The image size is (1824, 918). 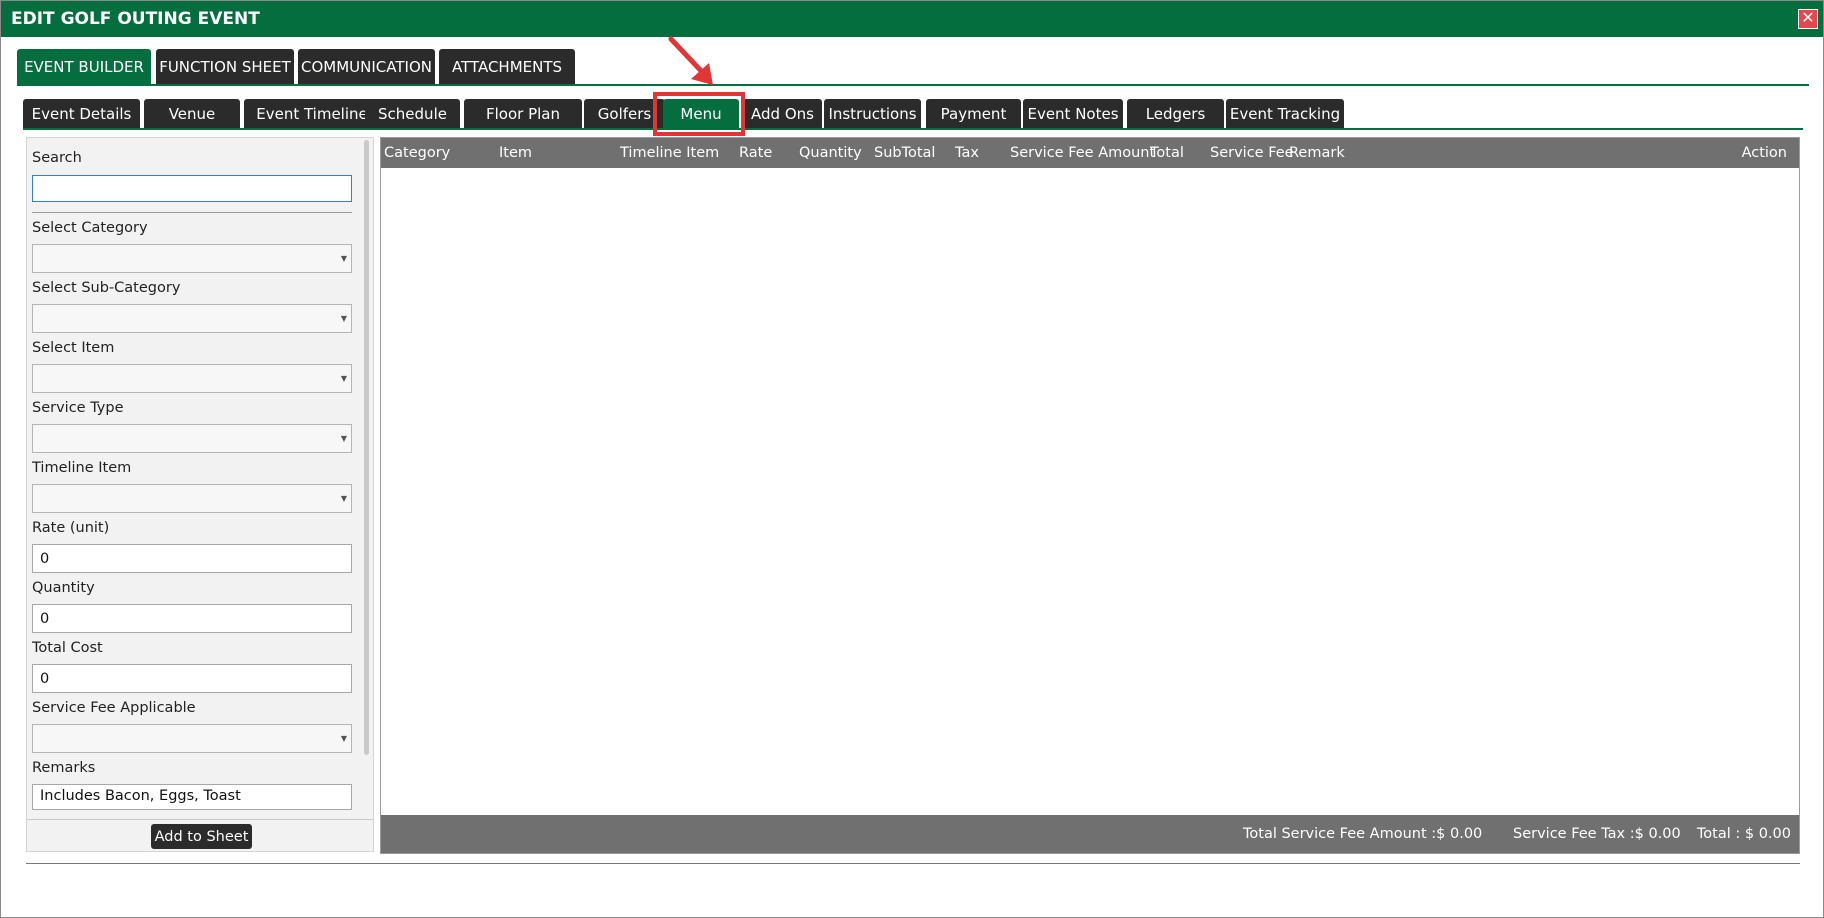 What do you see at coordinates (192, 258) in the screenshot?
I see `category-select: ▼` at bounding box center [192, 258].